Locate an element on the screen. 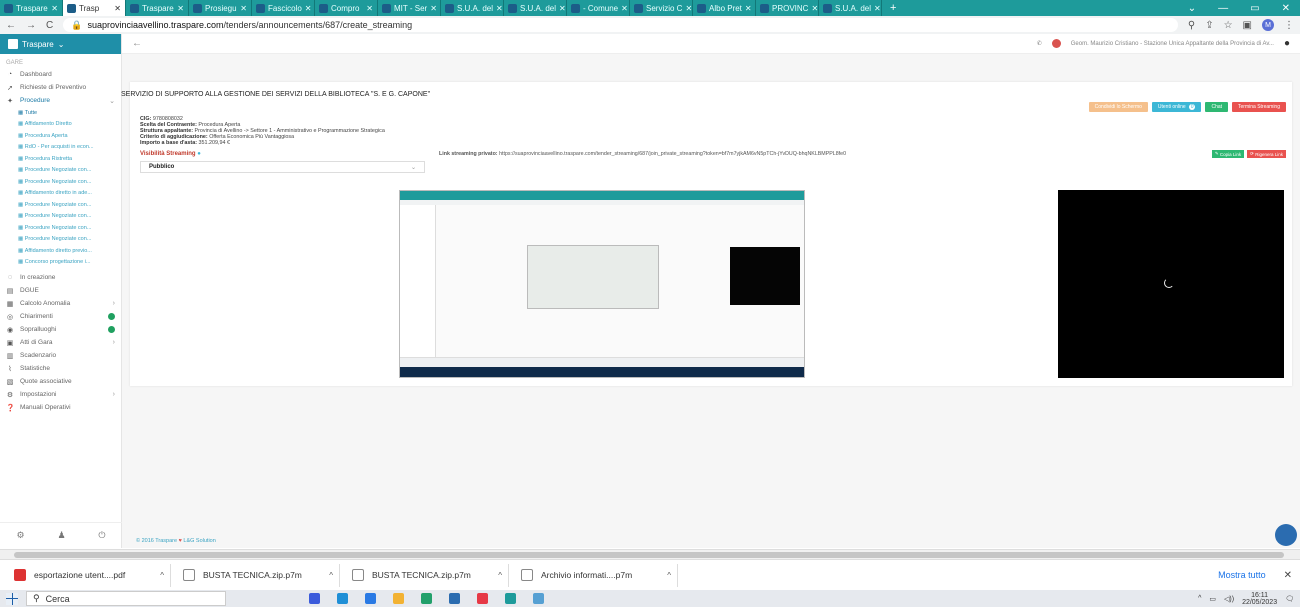 This screenshot has width=1300, height=607. sidebar-footer-icon: ♟ is located at coordinates (61, 535).